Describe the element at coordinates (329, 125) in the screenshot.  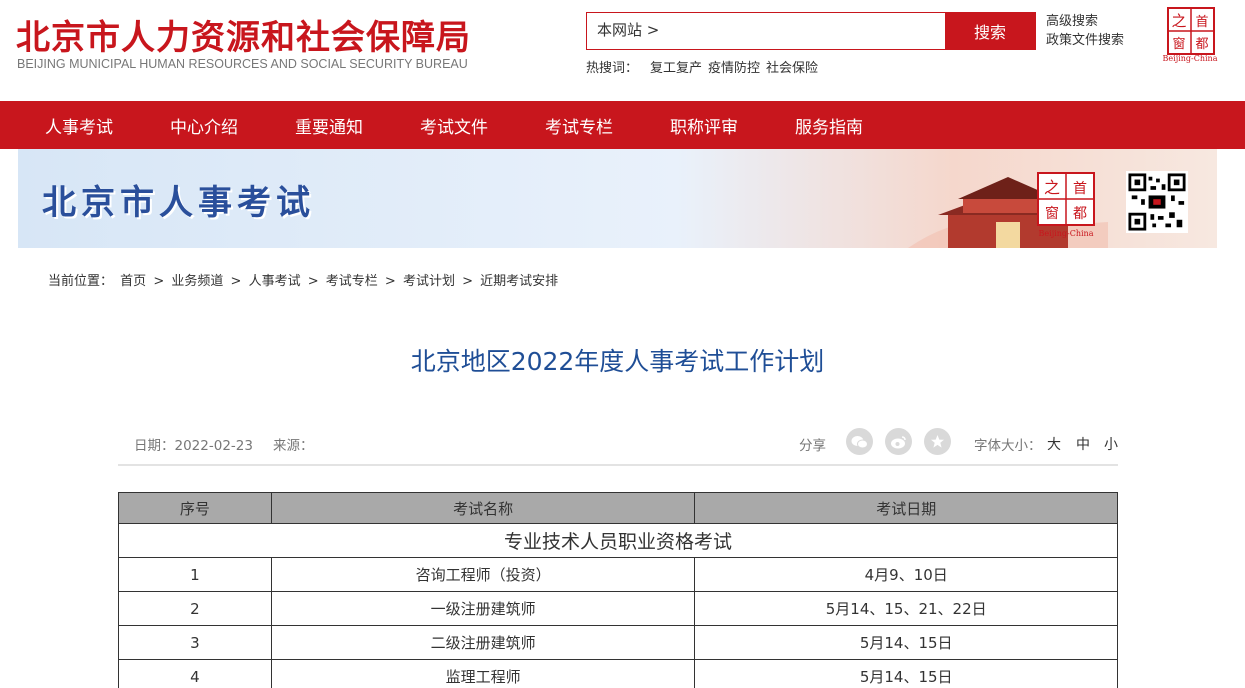
I see `nav-item-notices: 重要通知` at that location.